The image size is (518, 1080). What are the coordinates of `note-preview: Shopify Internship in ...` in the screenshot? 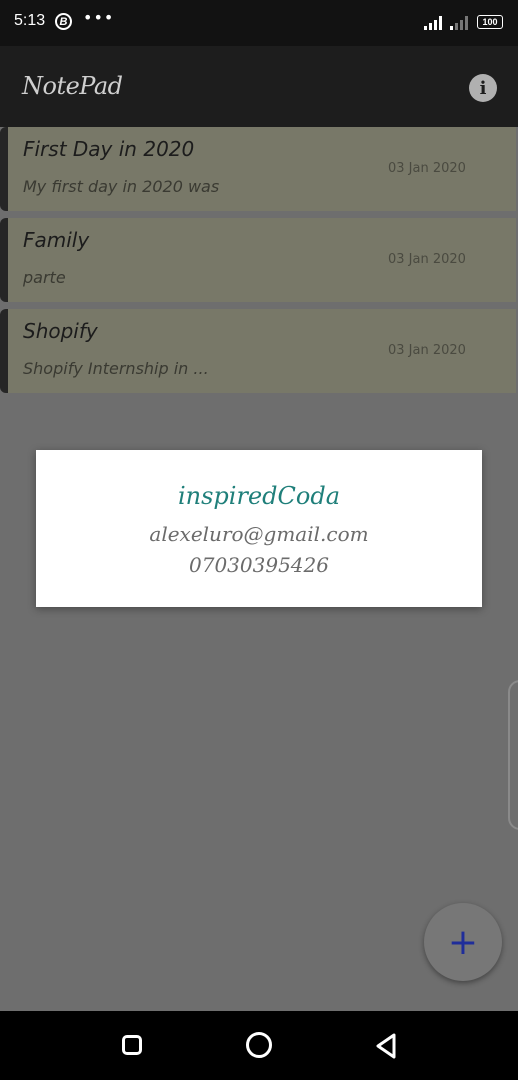 It's located at (116, 368).